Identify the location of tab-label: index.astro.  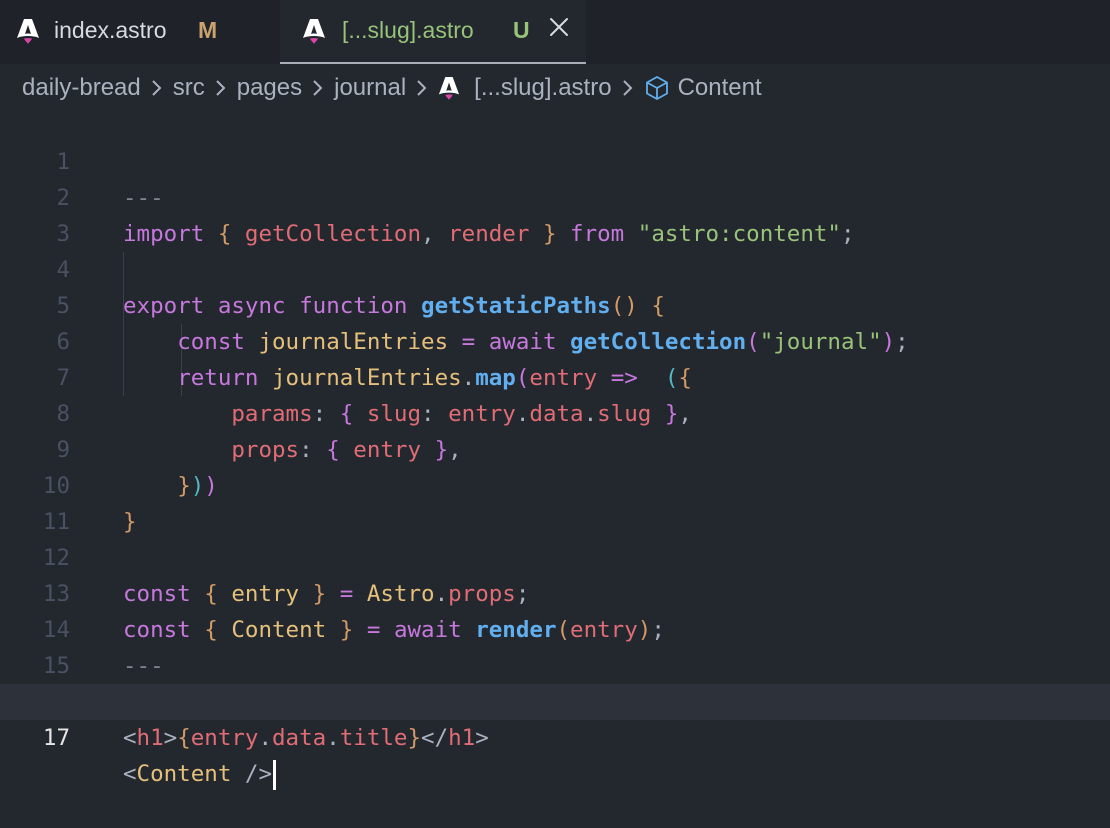
(110, 30).